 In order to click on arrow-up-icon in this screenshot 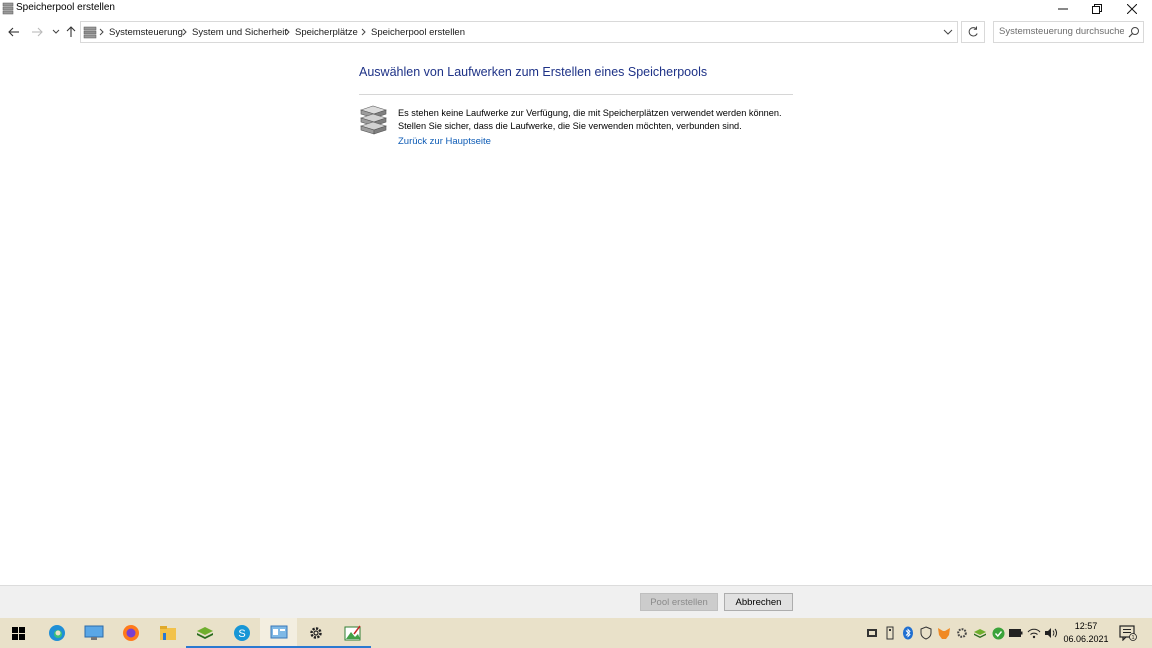, I will do `click(71, 31)`.